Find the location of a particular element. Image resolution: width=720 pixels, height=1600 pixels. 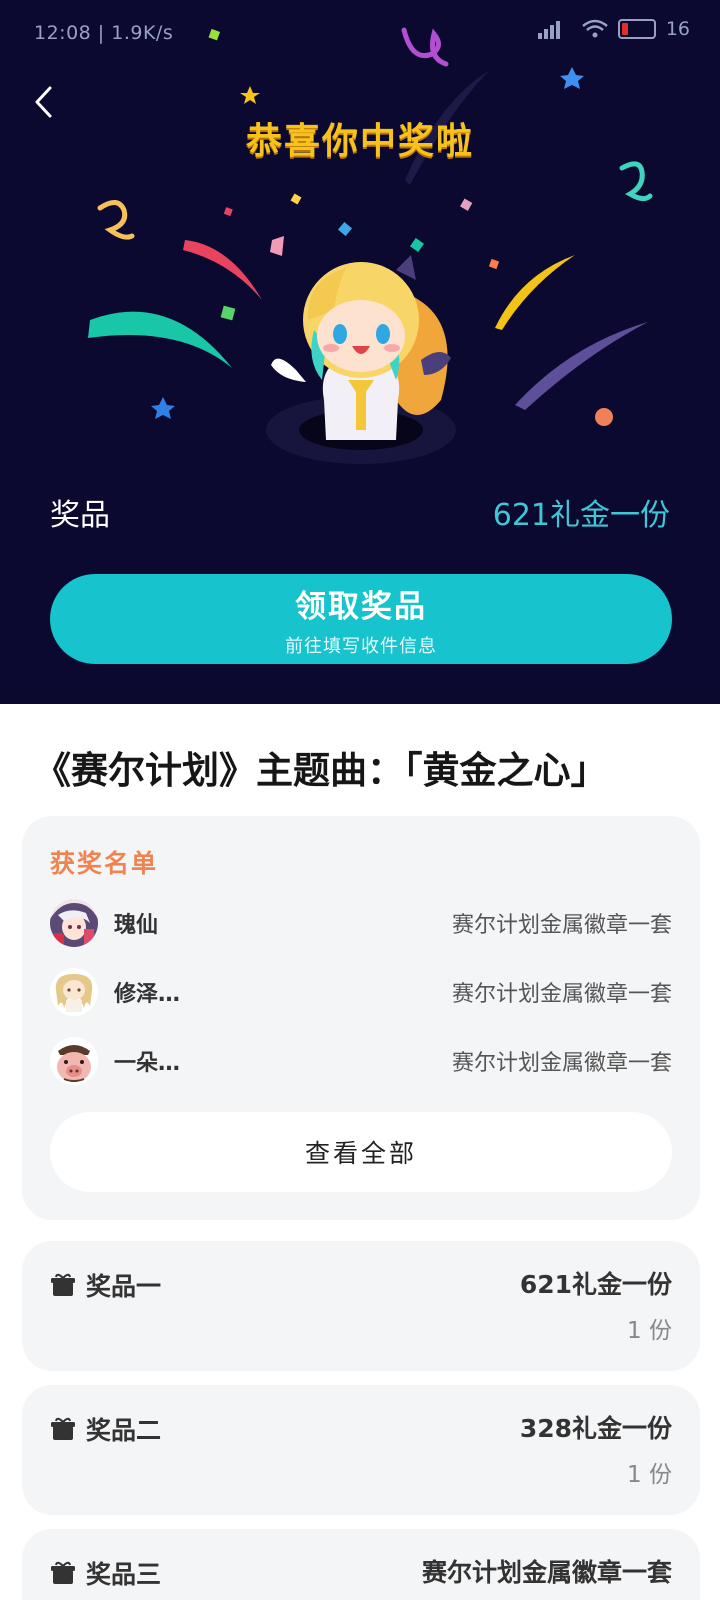

claim-prize-button: 领取奖品 前往填写收件信息 is located at coordinates (361, 619).